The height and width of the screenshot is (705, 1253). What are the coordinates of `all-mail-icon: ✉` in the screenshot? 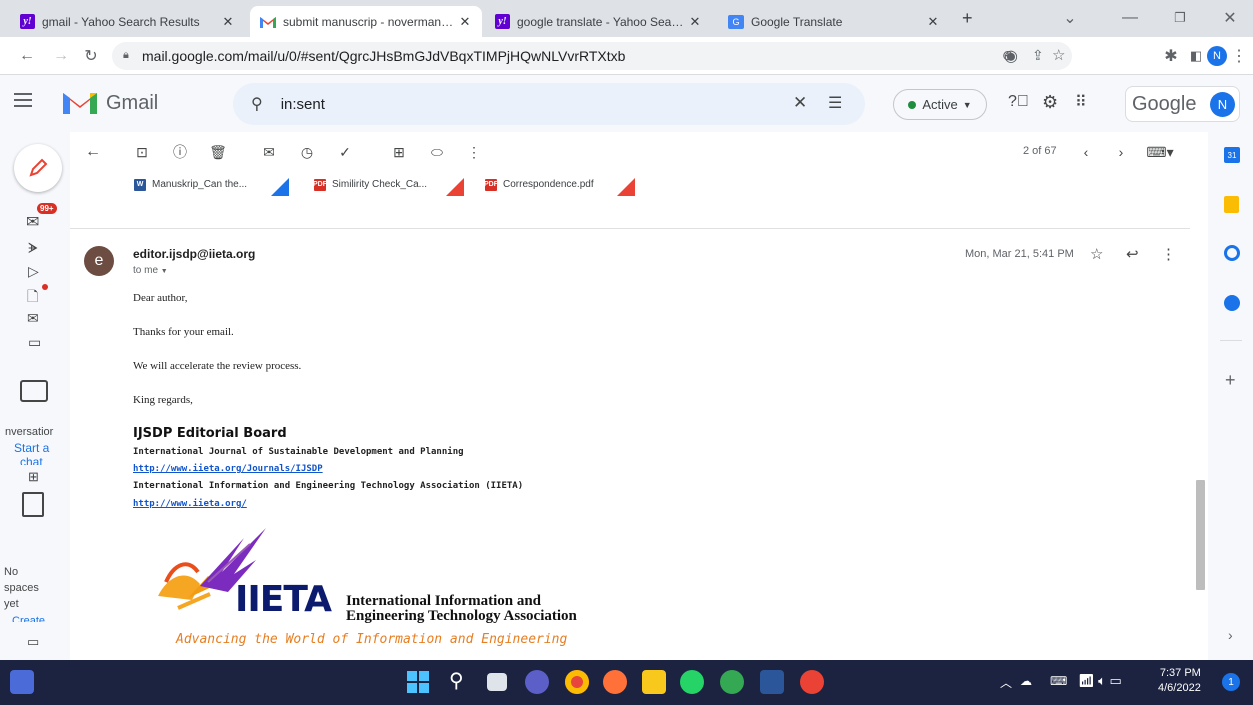 It's located at (33, 318).